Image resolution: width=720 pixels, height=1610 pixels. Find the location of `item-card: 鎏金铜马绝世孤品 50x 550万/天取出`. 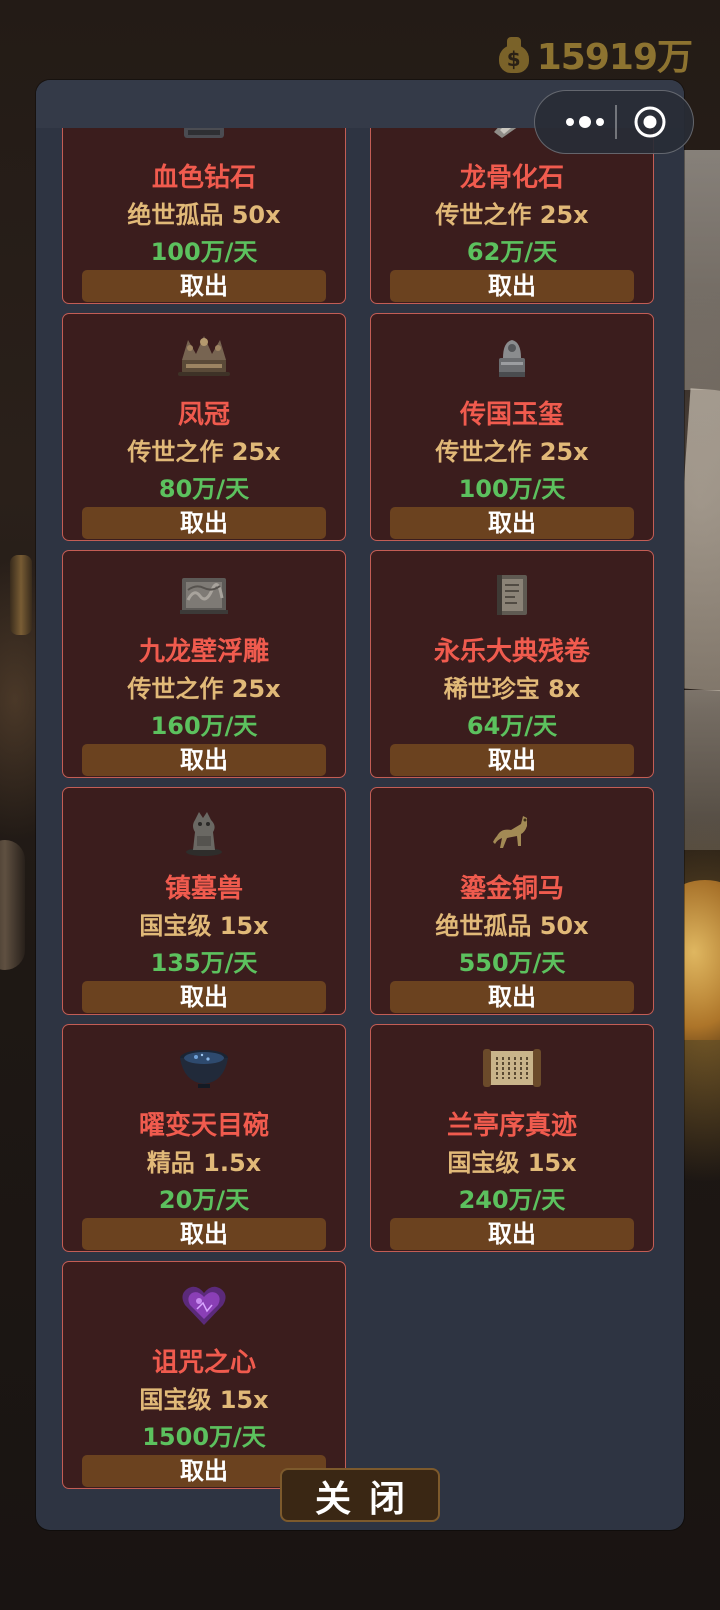

item-card: 鎏金铜马绝世孤品 50x 550万/天取出 is located at coordinates (512, 901).